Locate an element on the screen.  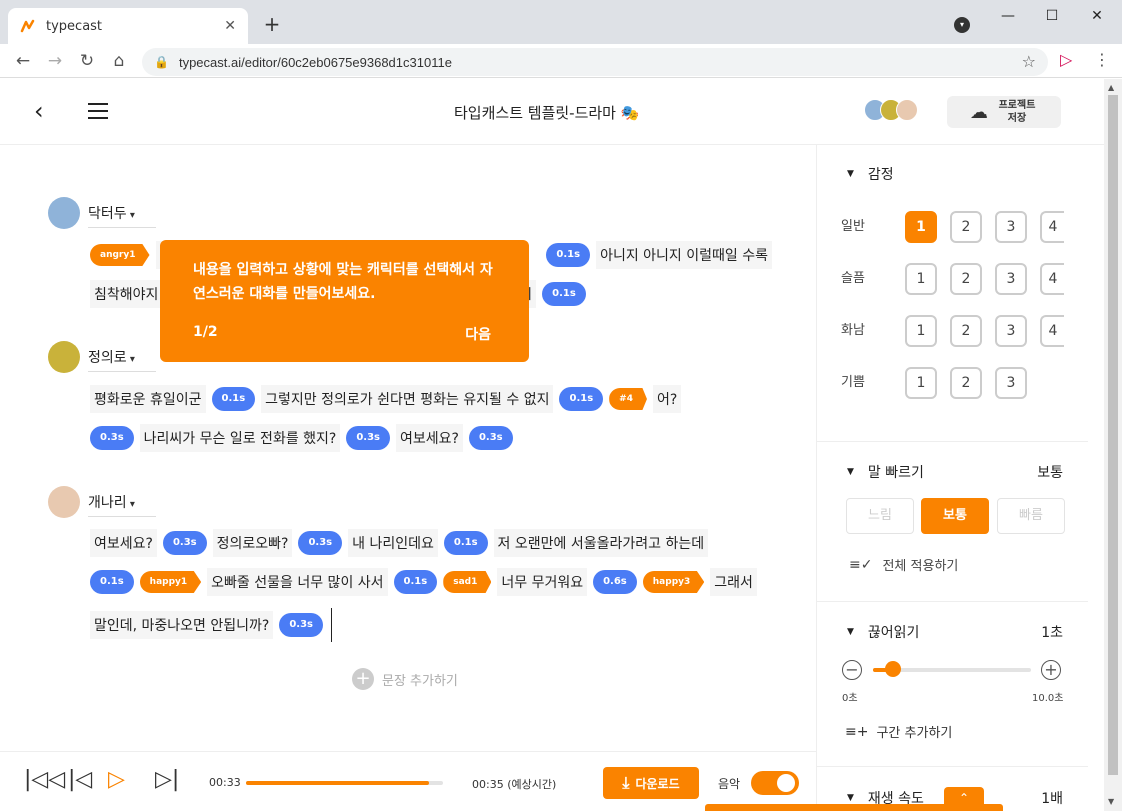
new-tab-icon: + is located at coordinates (272, 24).